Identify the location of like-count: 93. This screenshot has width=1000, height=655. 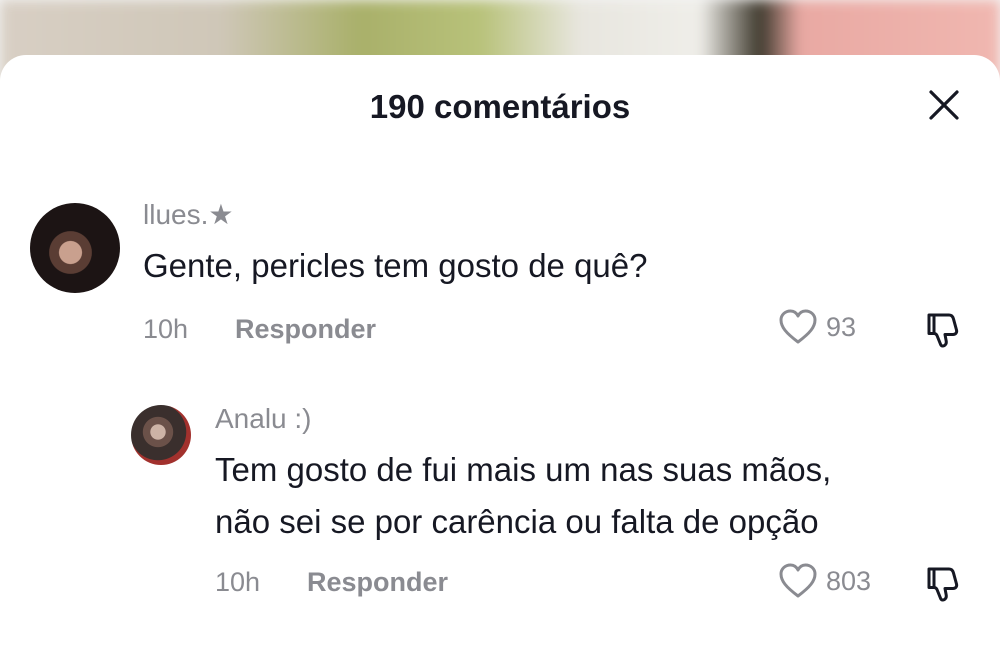
(841, 326).